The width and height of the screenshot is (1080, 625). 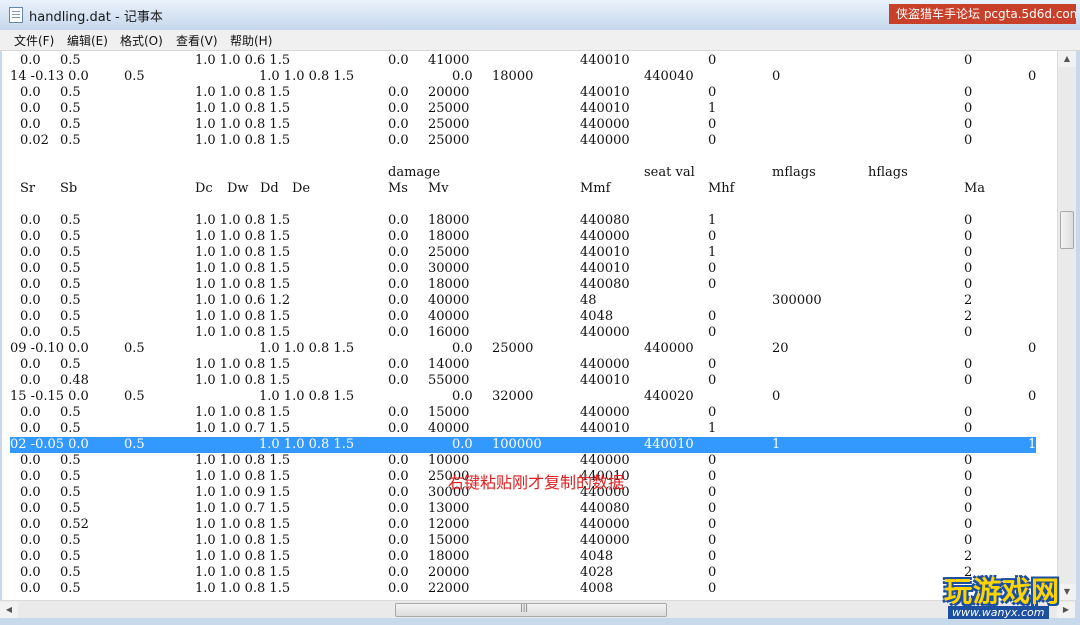 What do you see at coordinates (669, 172) in the screenshot?
I see `seat-val-label: seat val` at bounding box center [669, 172].